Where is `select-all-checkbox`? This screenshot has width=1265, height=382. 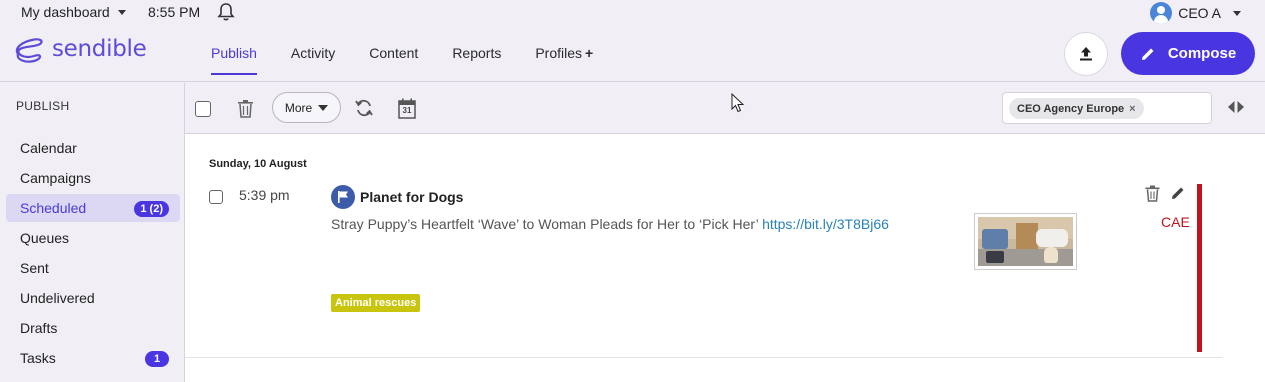 select-all-checkbox is located at coordinates (203, 109).